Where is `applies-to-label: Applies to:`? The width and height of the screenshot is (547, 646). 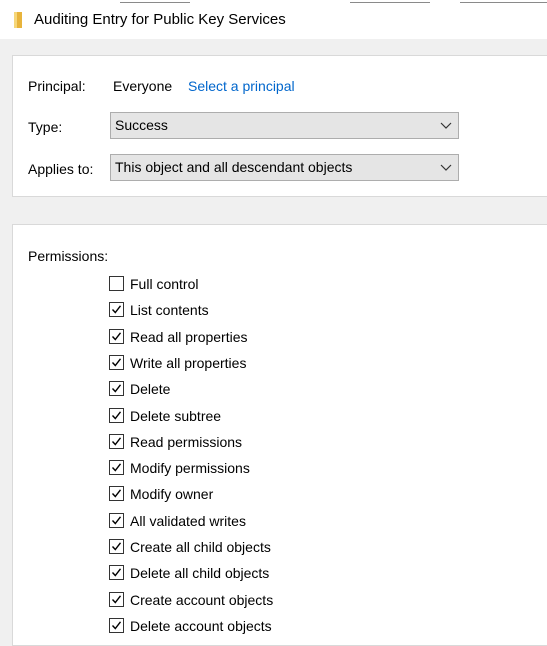 applies-to-label: Applies to: is located at coordinates (61, 169).